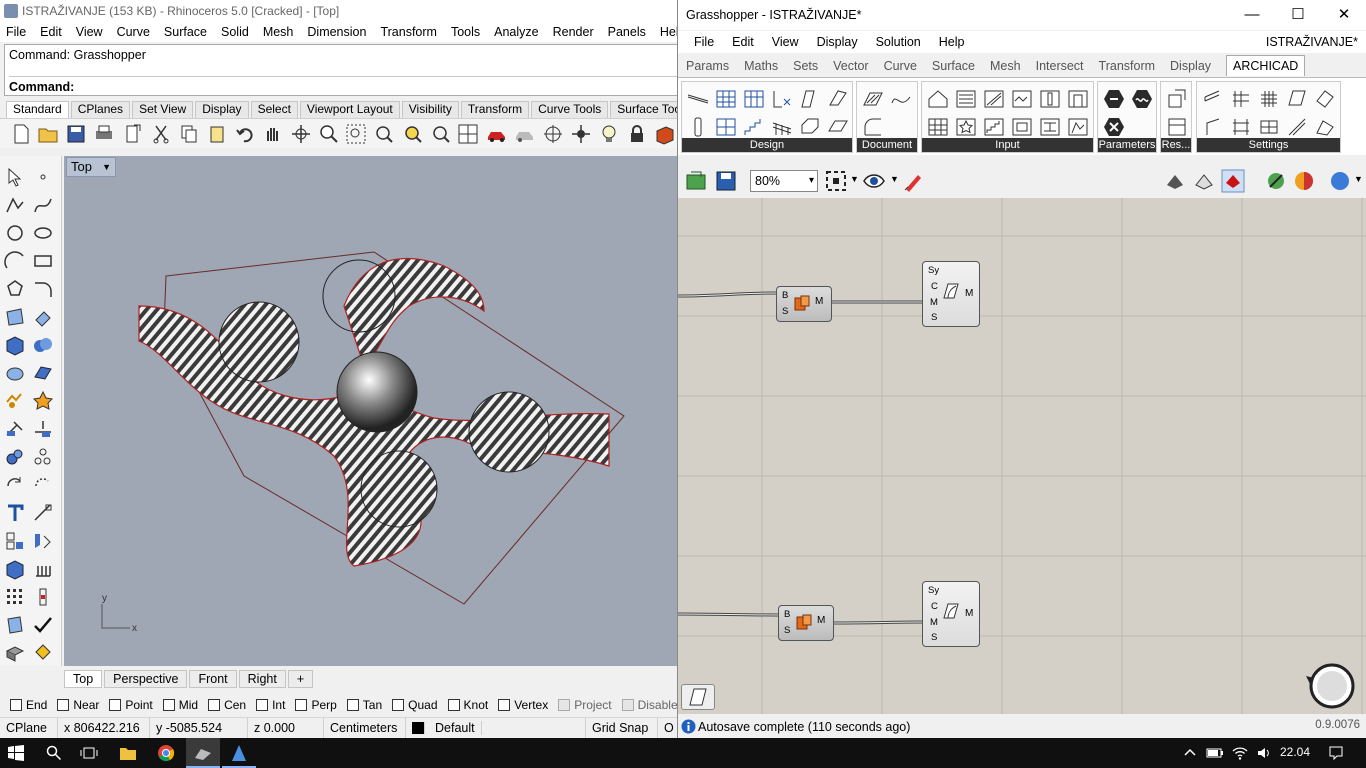 The height and width of the screenshot is (768, 1366). What do you see at coordinates (754, 99) in the screenshot?
I see `slab-grid-icon` at bounding box center [754, 99].